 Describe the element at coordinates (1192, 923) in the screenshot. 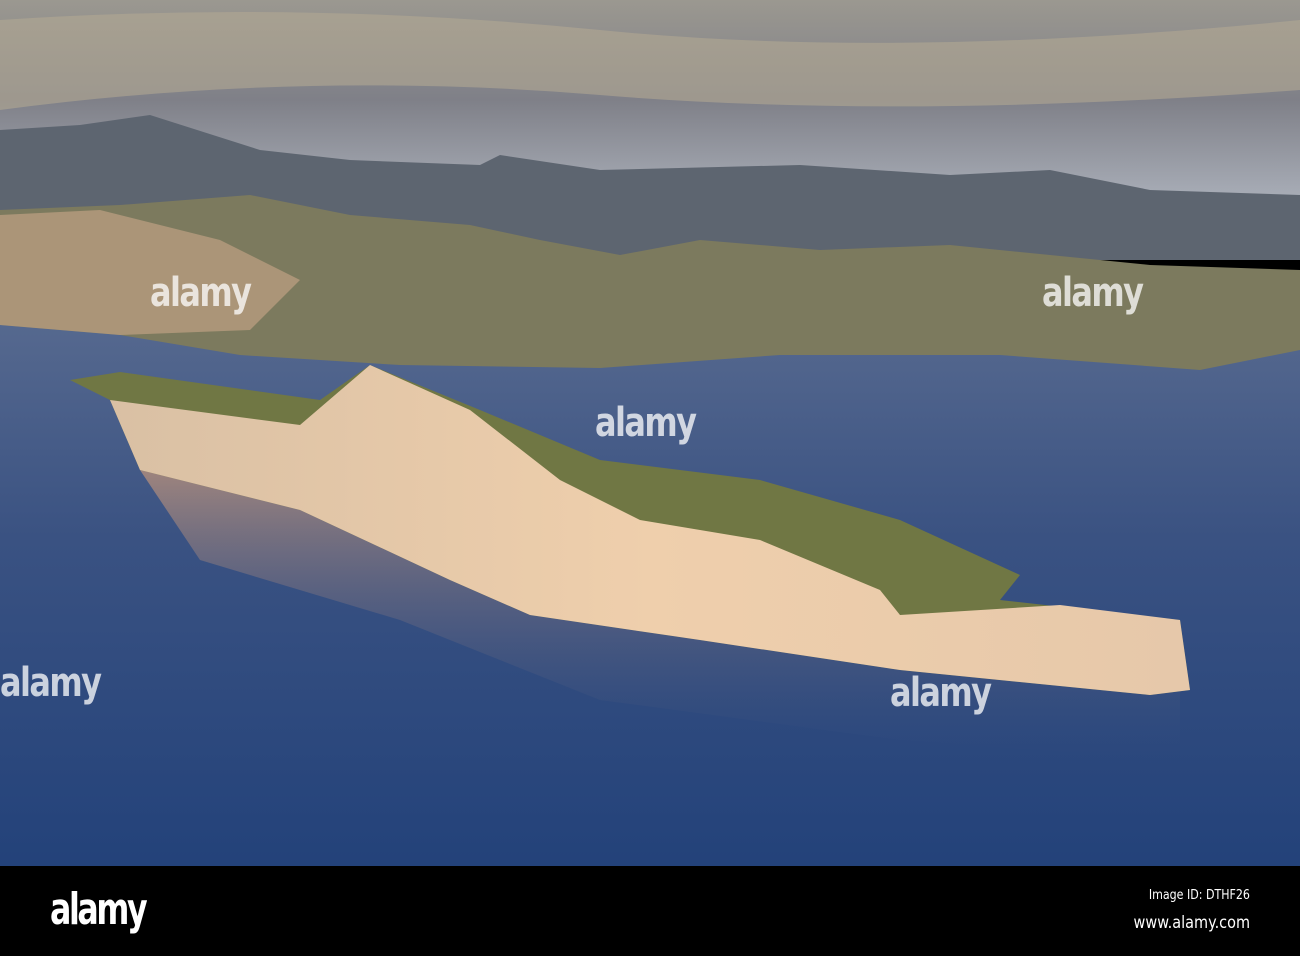

I see `site-url: www.alamy.com` at that location.